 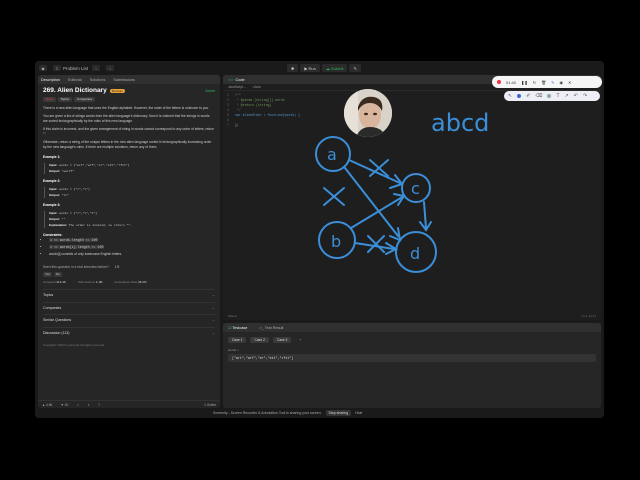 What do you see at coordinates (538, 96) in the screenshot?
I see `eraser-icon: ⌫` at bounding box center [538, 96].